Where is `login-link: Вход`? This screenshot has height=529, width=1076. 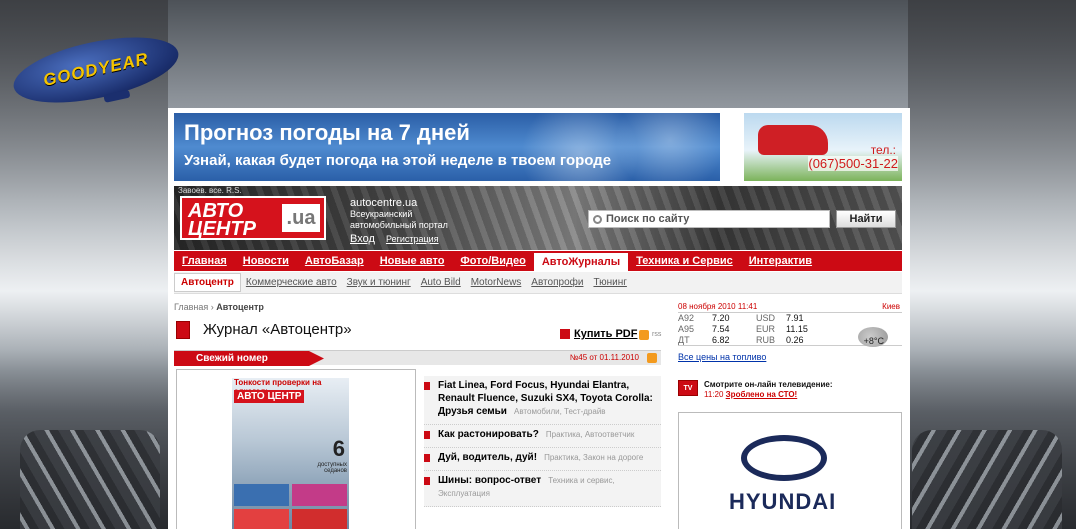
login-link: Вход is located at coordinates (362, 239).